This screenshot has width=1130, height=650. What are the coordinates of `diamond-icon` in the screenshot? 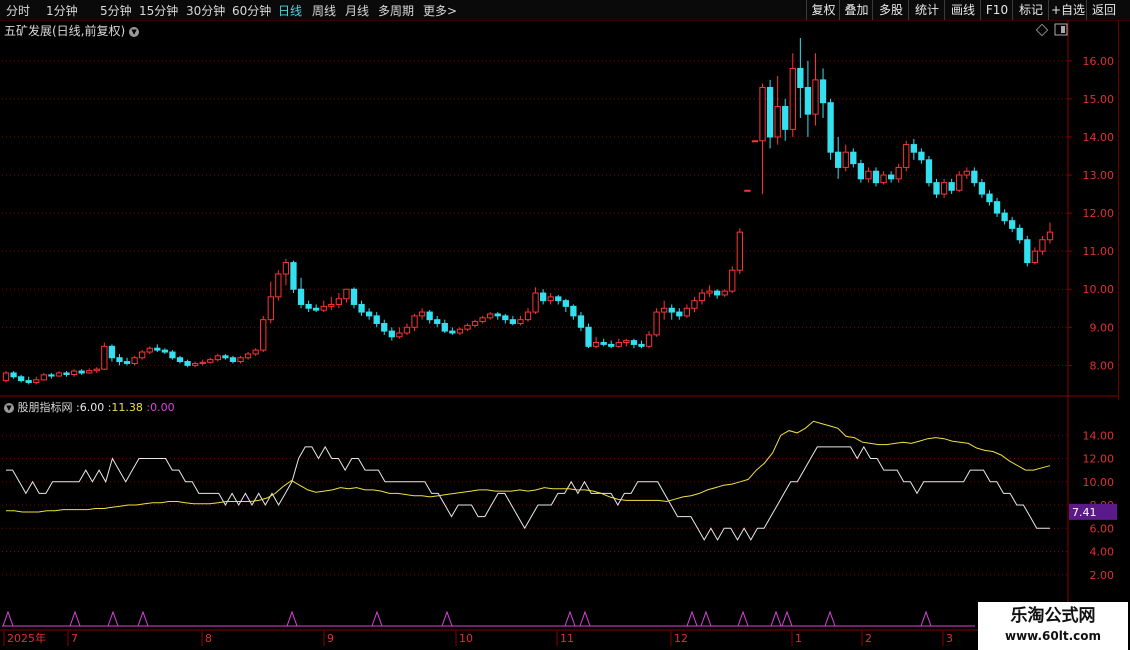 It's located at (1042, 30).